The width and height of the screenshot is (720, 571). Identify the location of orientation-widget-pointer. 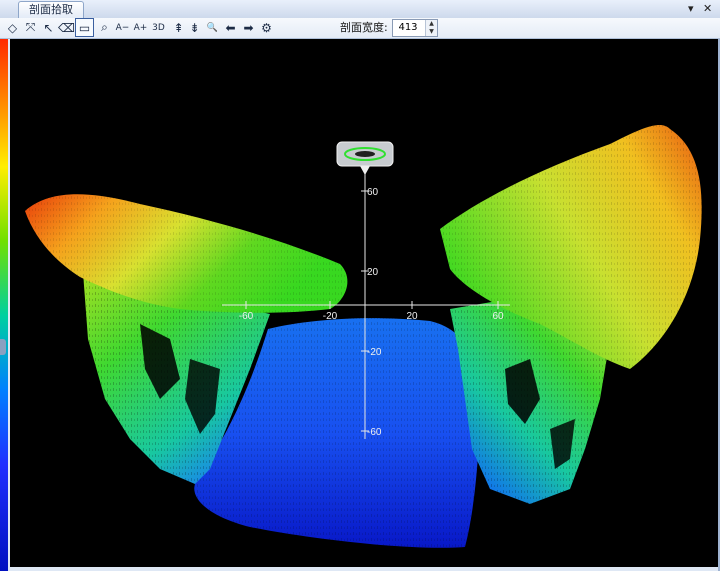
(365, 170).